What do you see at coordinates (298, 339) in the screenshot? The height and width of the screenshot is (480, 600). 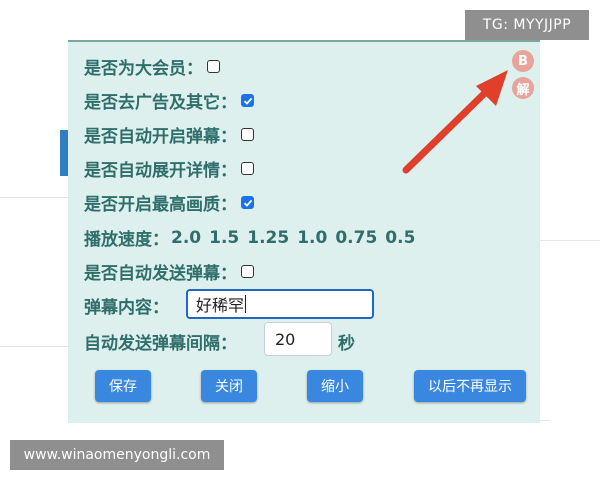 I see `interval-input: 20` at bounding box center [298, 339].